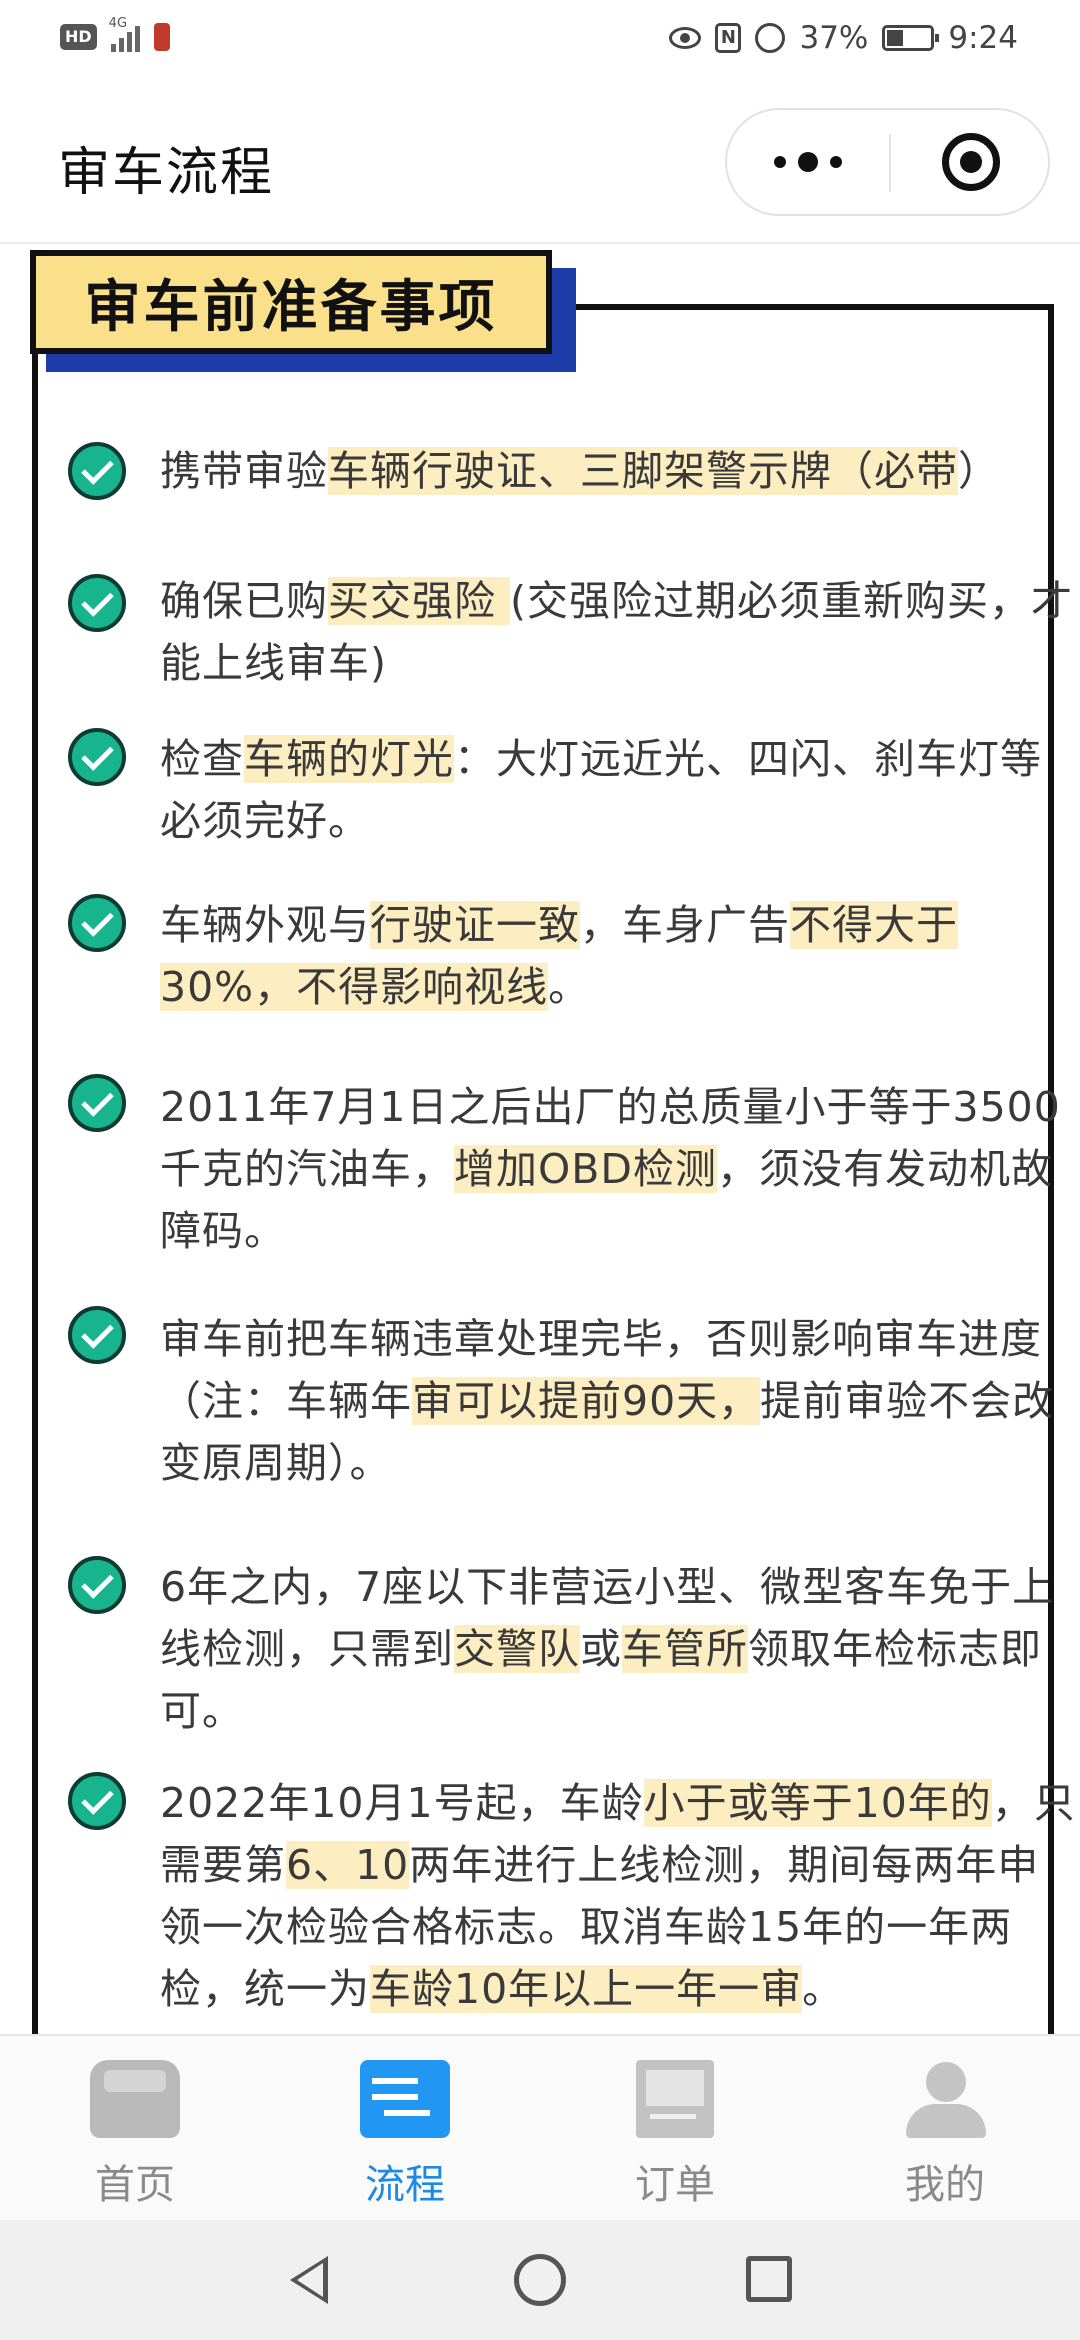 The width and height of the screenshot is (1080, 2340). I want to click on network-type: 4G, so click(118, 23).